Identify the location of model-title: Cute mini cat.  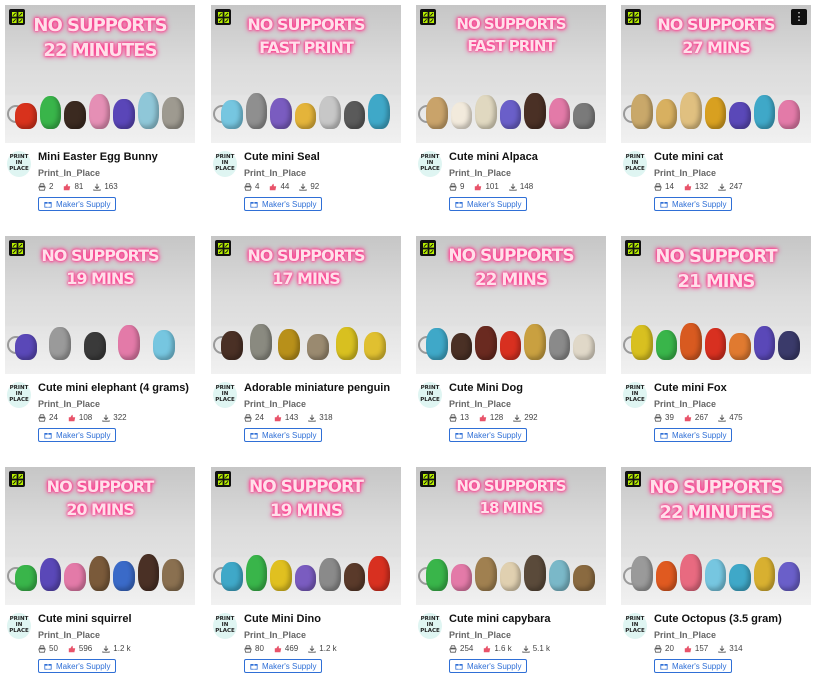
(732, 157).